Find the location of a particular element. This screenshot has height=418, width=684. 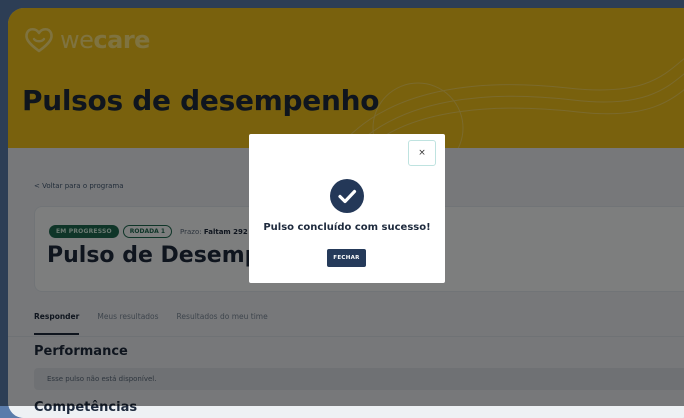

modal-message: Pulso concluído com sucesso! is located at coordinates (347, 227).